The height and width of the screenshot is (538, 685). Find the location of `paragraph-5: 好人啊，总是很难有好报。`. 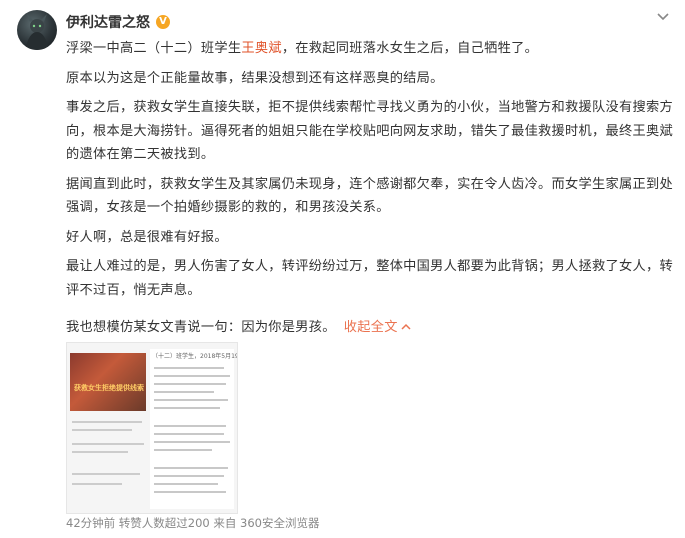

paragraph-5: 好人啊，总是很难有好报。 is located at coordinates (147, 237).